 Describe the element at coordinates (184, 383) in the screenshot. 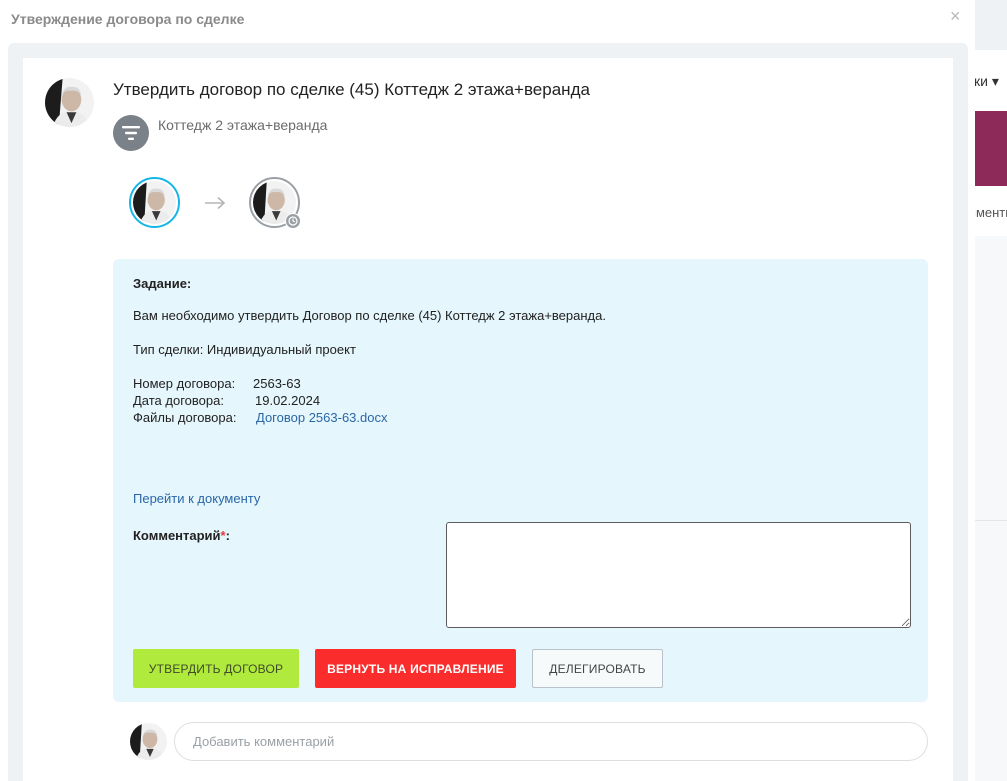

I see `contract-number-label: Номер договора:` at that location.